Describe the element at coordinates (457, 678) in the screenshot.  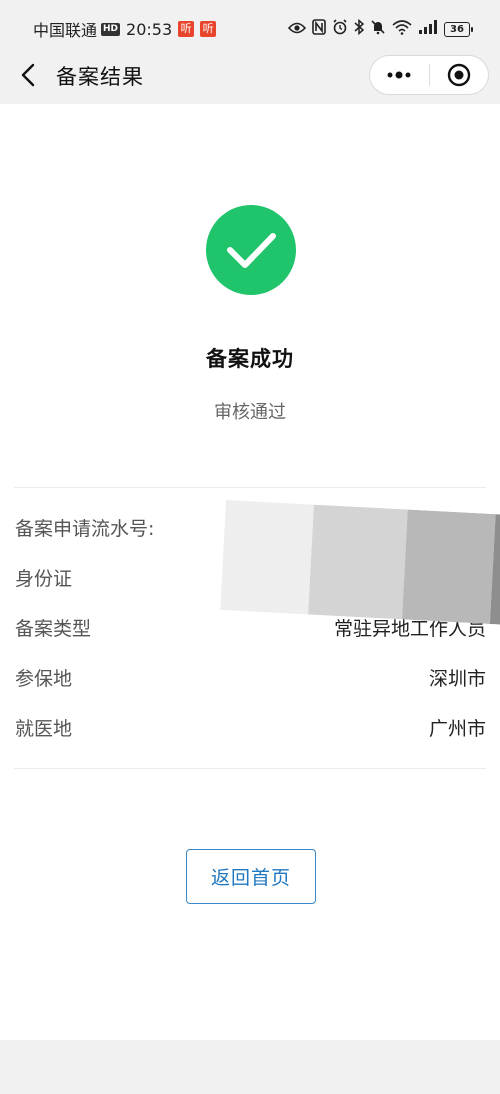
I see `detail-value: 深圳市` at that location.